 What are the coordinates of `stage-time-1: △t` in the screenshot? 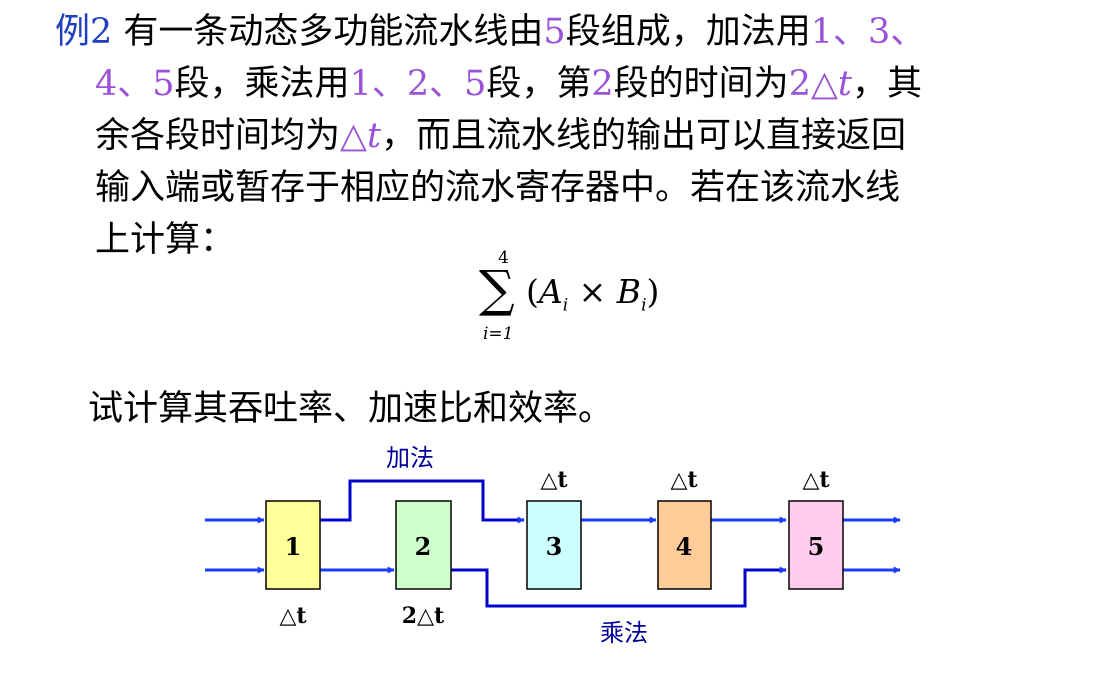 It's located at (293, 616).